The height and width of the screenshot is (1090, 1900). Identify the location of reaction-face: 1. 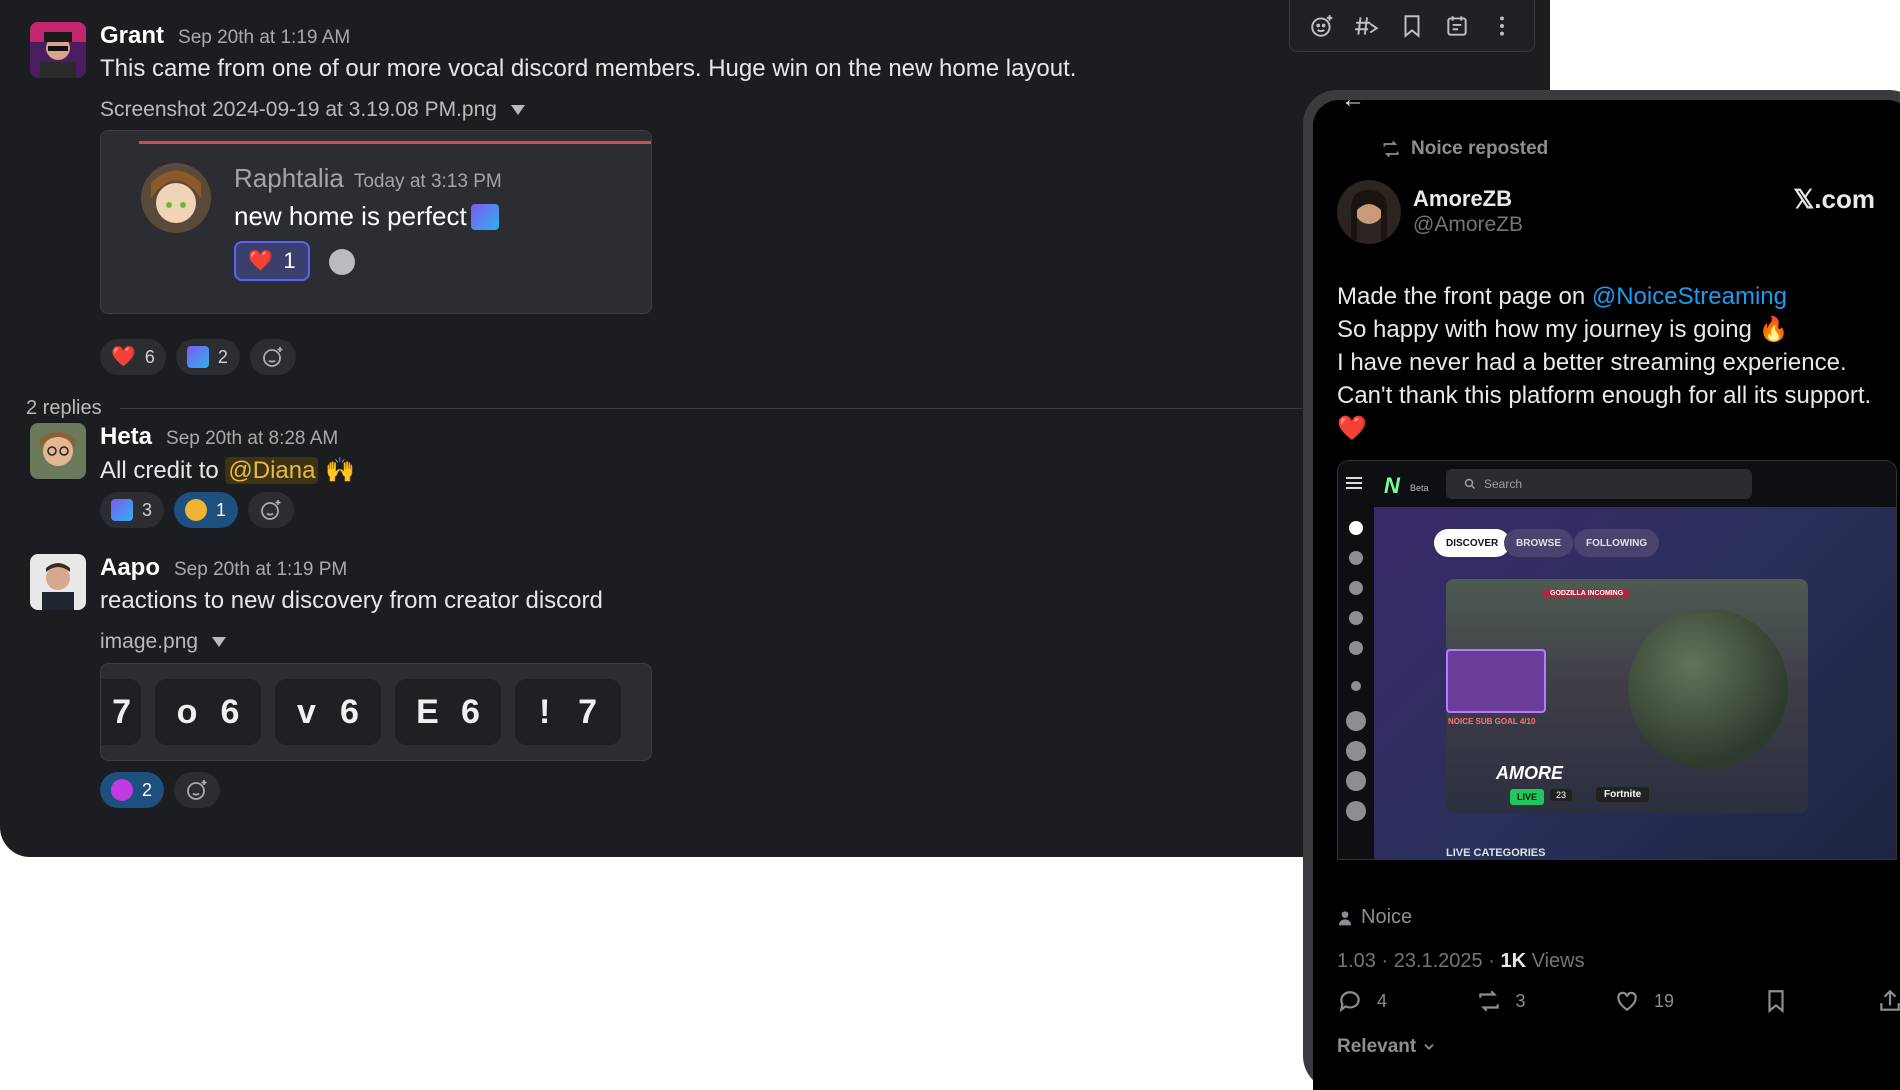
(206, 510).